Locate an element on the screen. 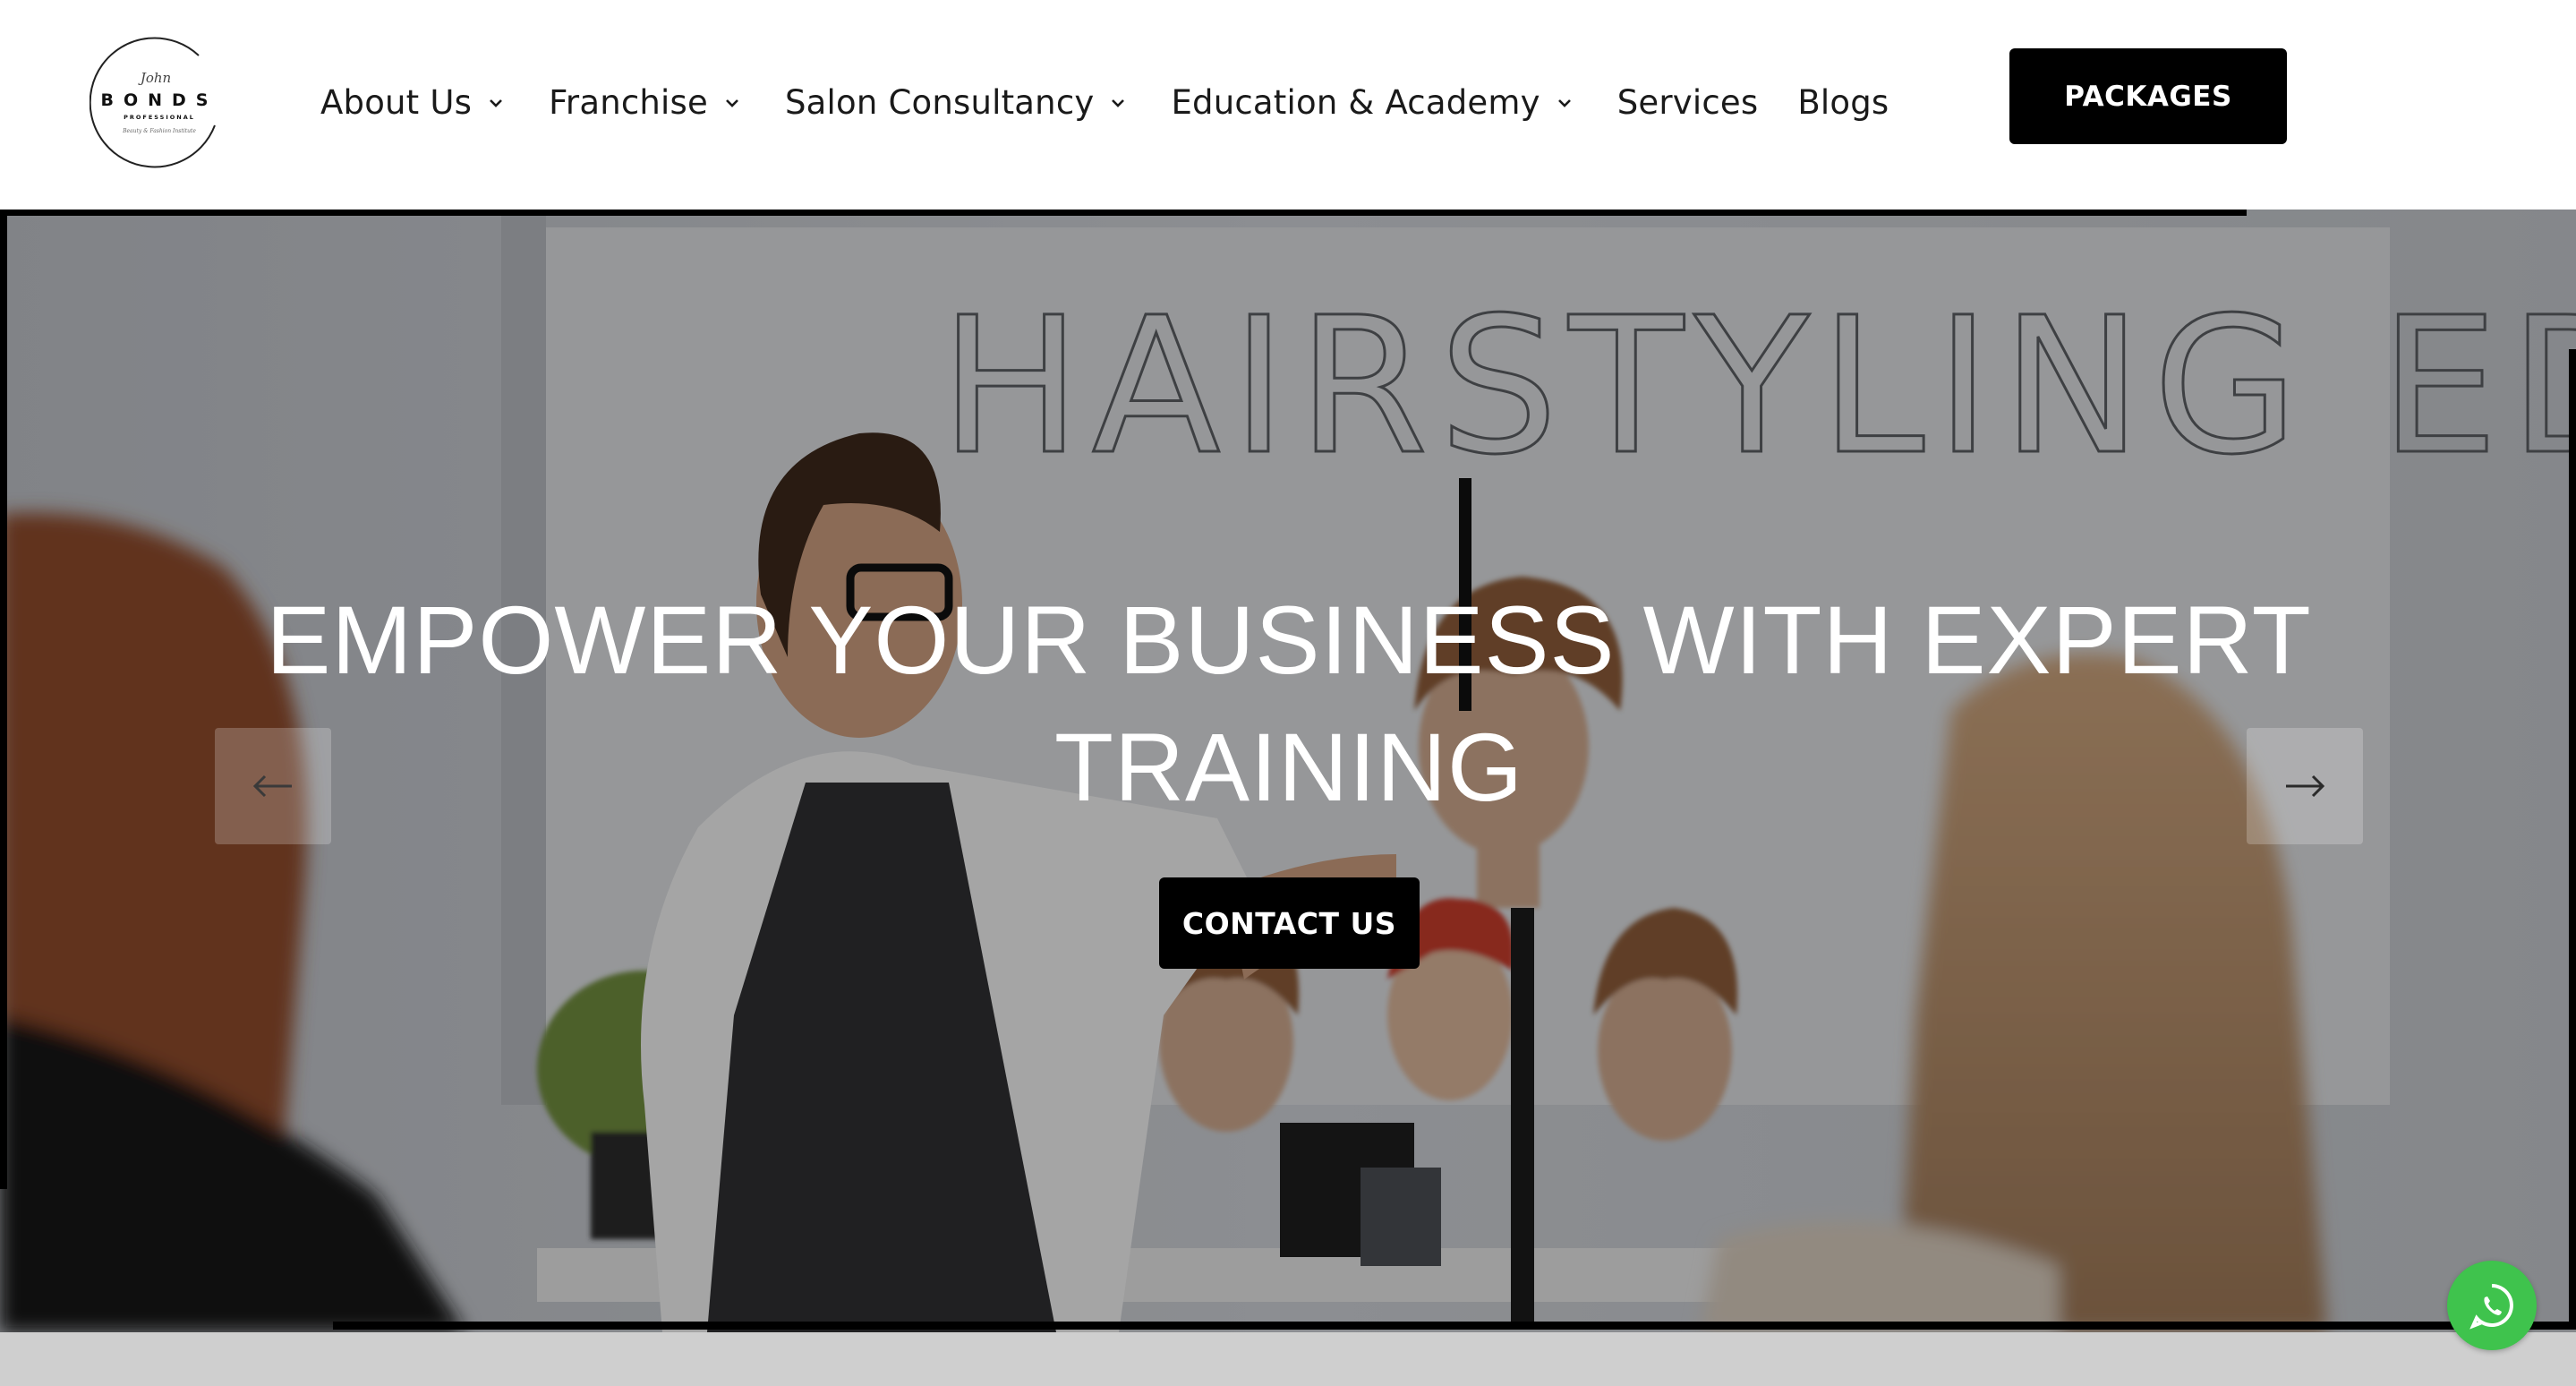 This screenshot has height=1386, width=2576. nav-item-services: Services is located at coordinates (1688, 103).